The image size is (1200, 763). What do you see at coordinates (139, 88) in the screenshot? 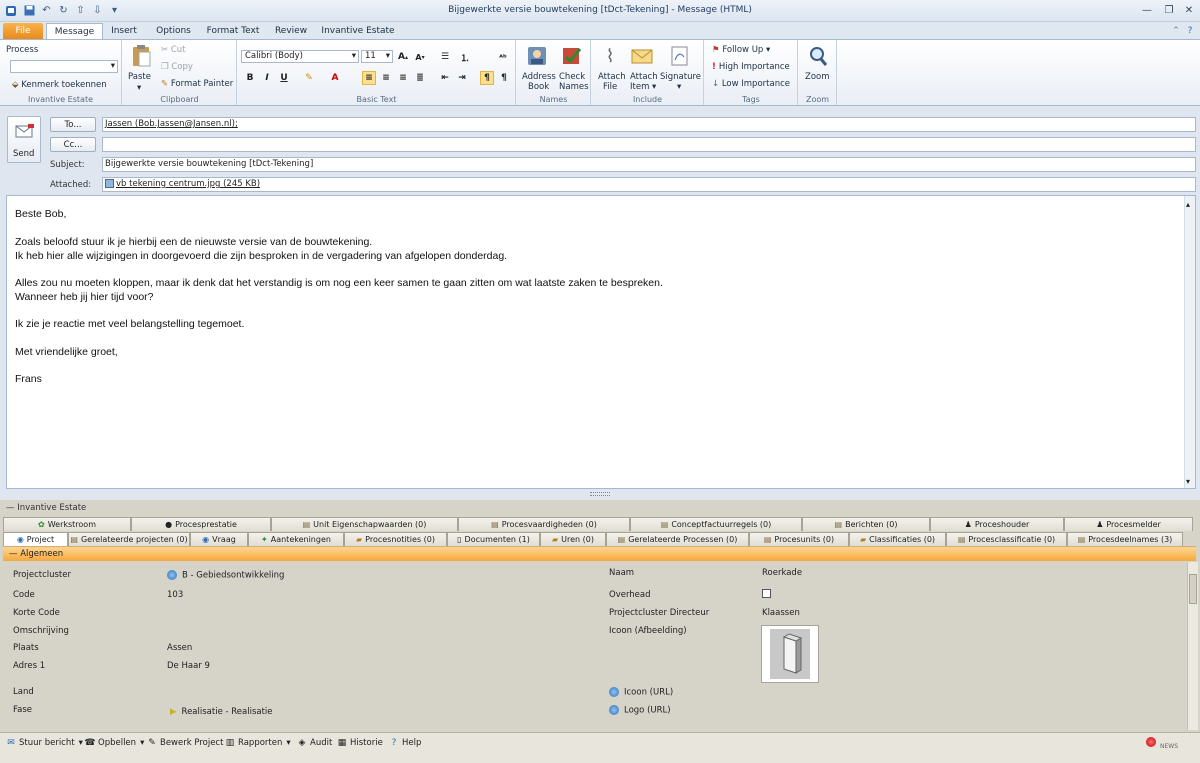
I see `paste-dropdown-icon: ▾` at bounding box center [139, 88].